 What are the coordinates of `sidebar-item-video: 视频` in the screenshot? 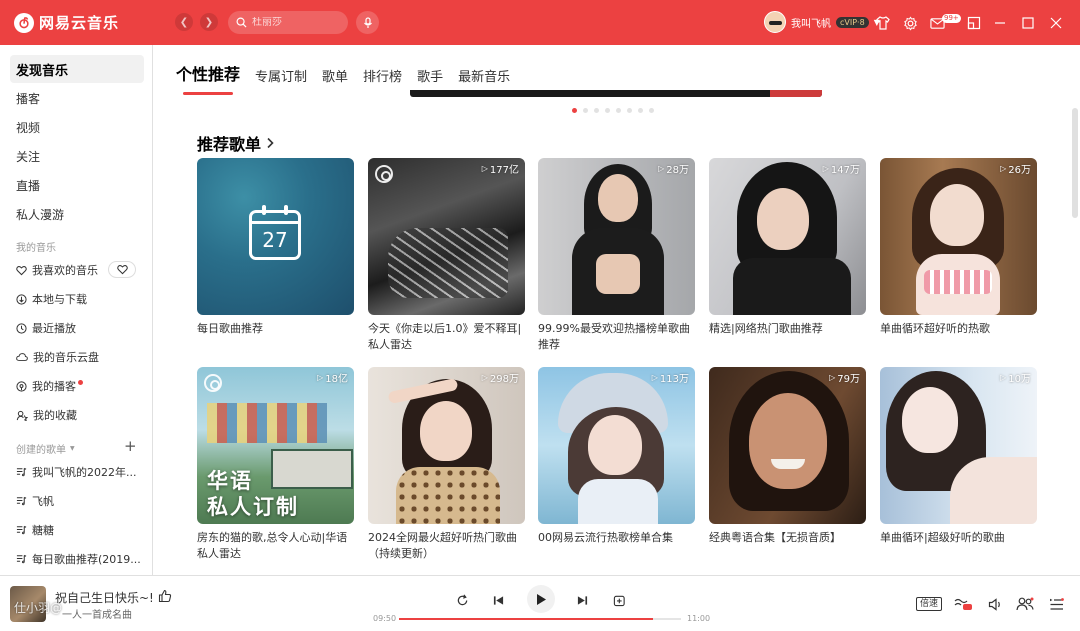 It's located at (77, 127).